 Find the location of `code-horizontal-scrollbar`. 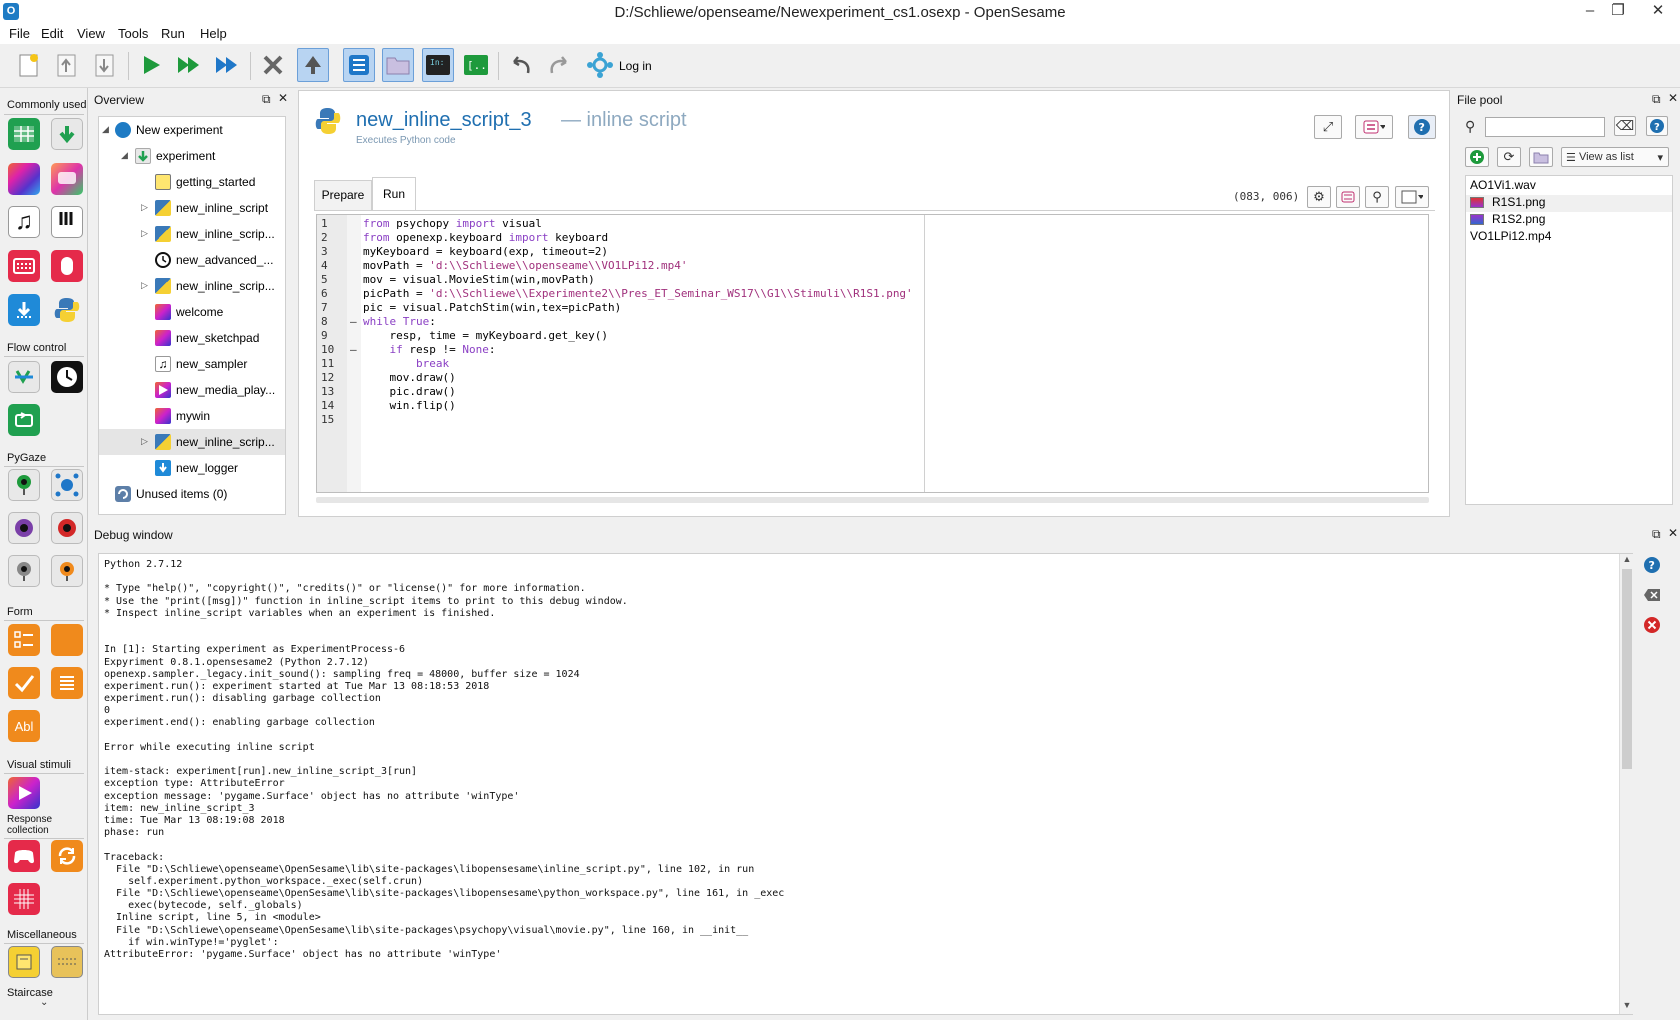

code-horizontal-scrollbar is located at coordinates (872, 500).